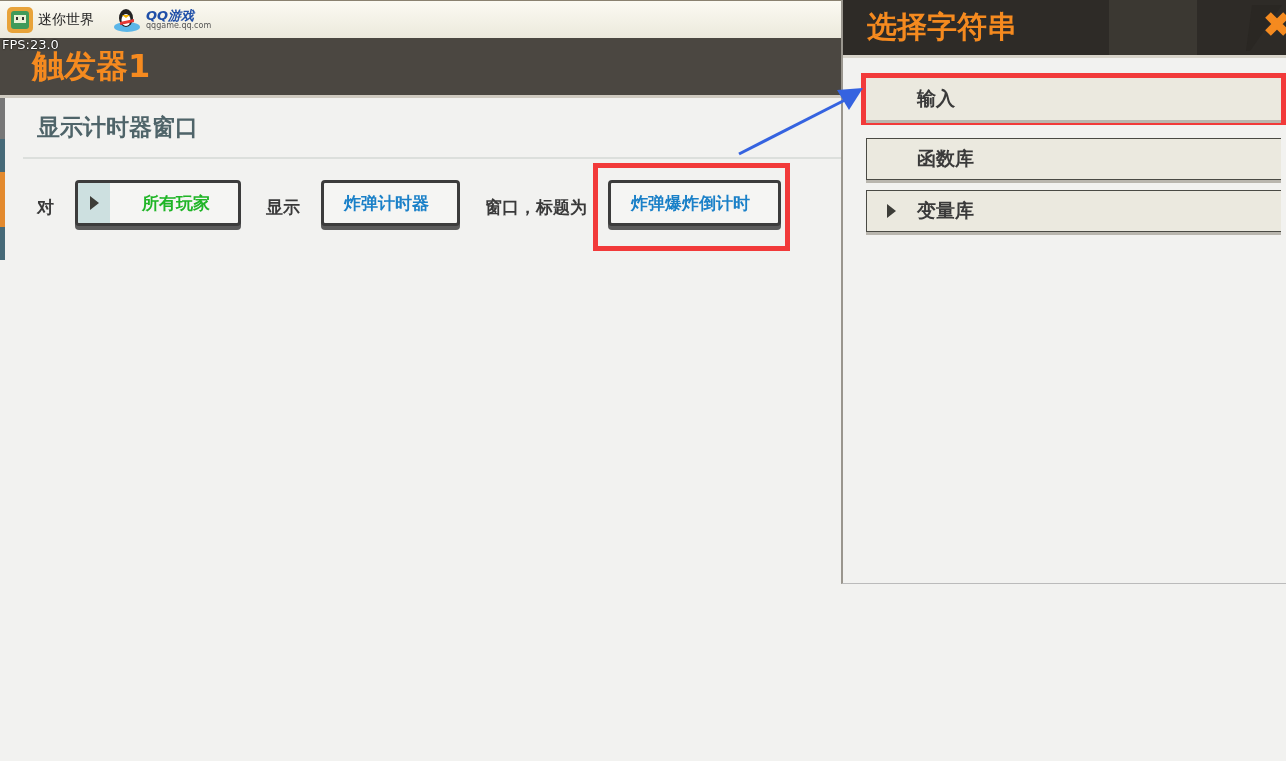 The width and height of the screenshot is (1286, 761). Describe the element at coordinates (283, 207) in the screenshot. I see `sentence-text: 显示` at that location.